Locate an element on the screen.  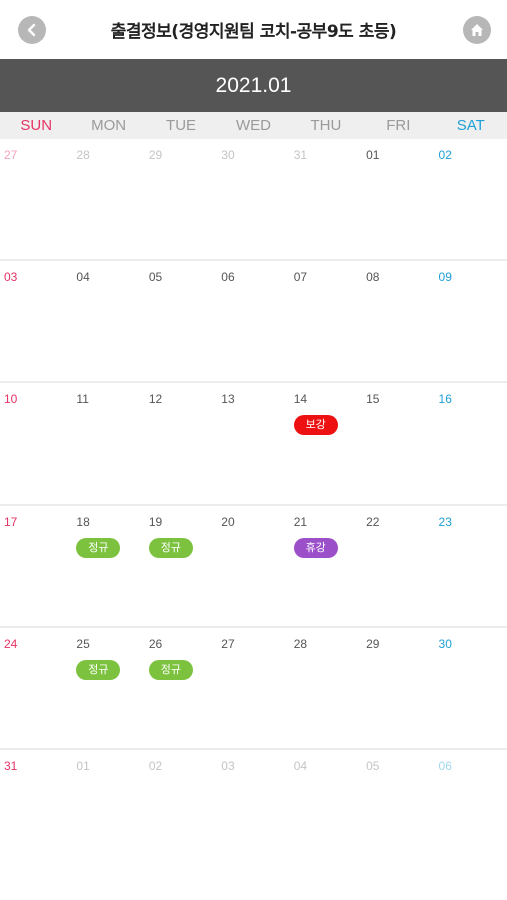
calendar-day: 20 is located at coordinates (253, 566).